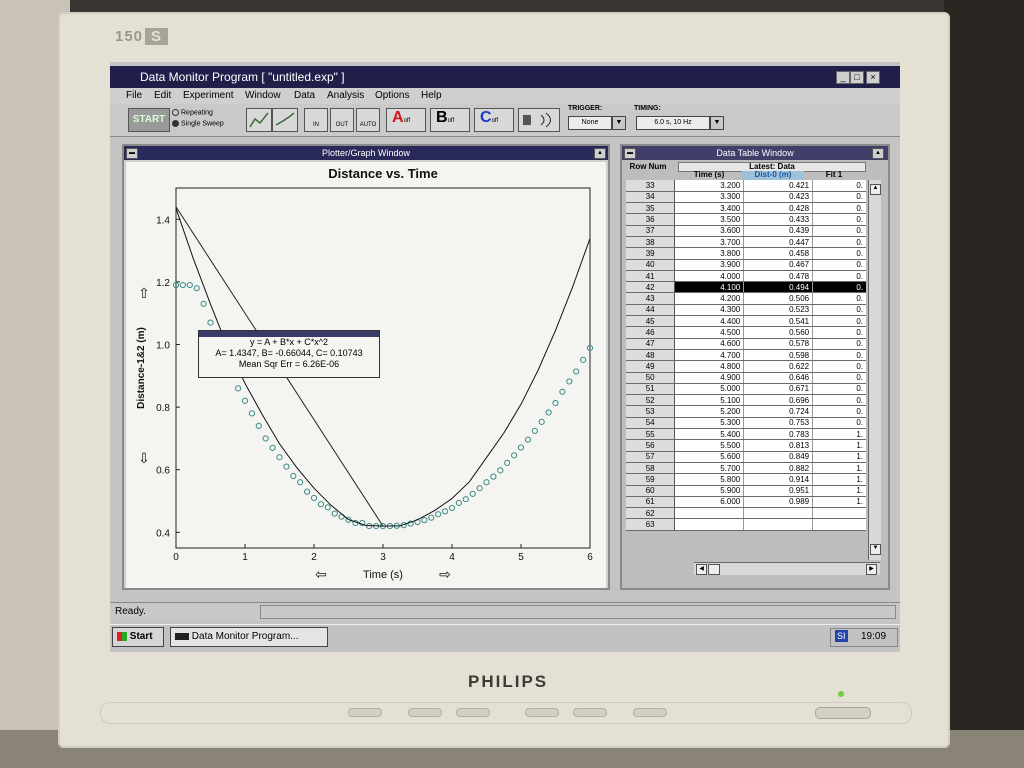  Describe the element at coordinates (651, 310) in the screenshot. I see `row-number-cell: 44` at that location.